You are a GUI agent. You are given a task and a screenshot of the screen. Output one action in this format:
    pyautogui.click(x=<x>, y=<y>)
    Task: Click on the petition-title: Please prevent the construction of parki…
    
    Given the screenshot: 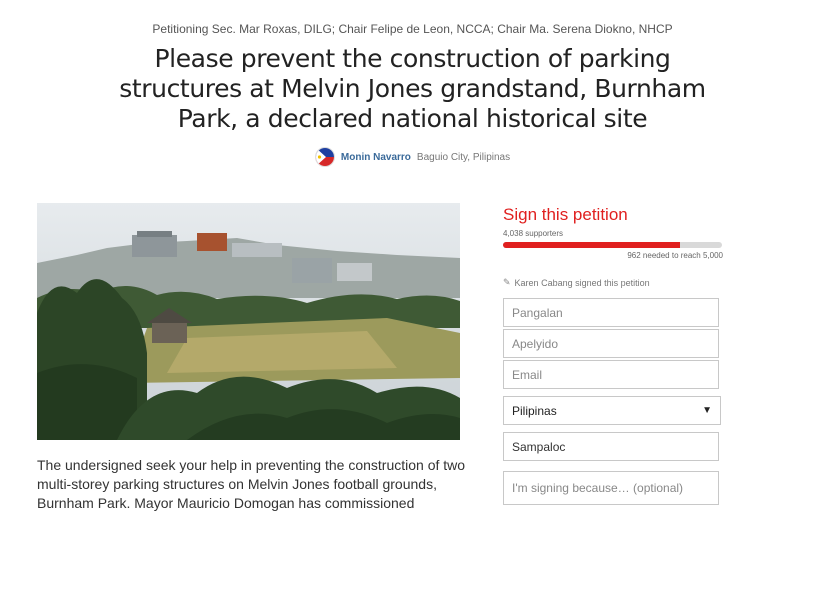 What is the action you would take?
    pyautogui.click(x=412, y=88)
    